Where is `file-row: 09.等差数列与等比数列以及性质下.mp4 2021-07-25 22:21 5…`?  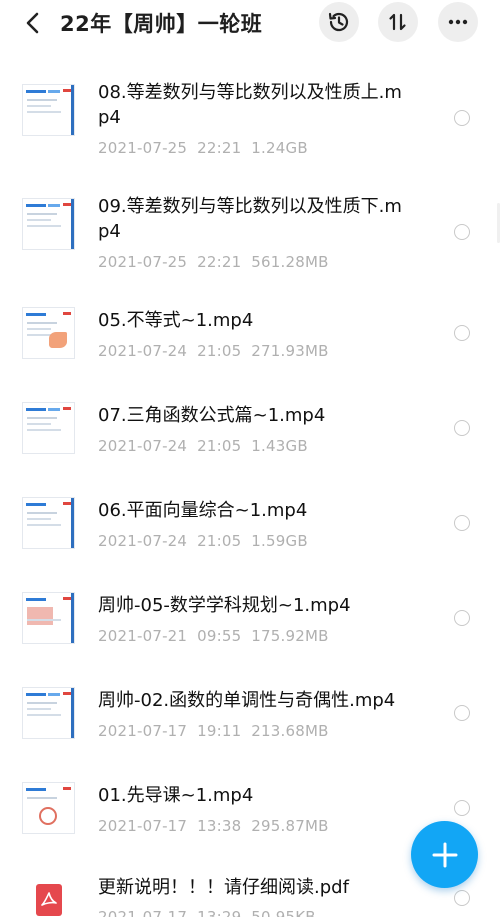 file-row: 09.等差数列与等比数列以及性质下.mp4 2021-07-25 22:21 5… is located at coordinates (250, 217).